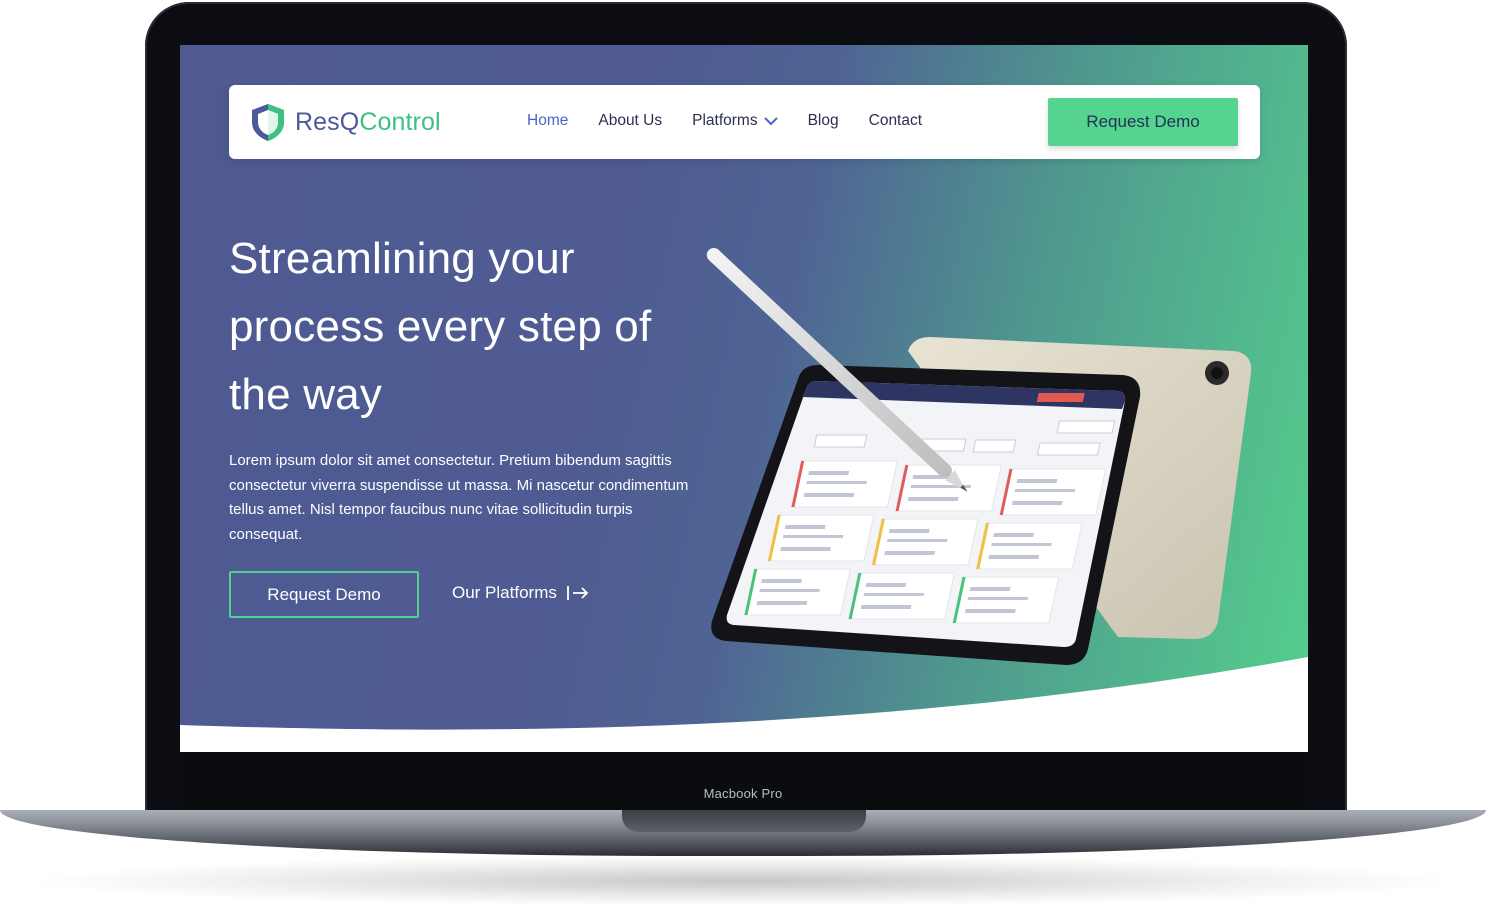  Describe the element at coordinates (504, 592) in the screenshot. I see `our-platforms-label: Our Platforms` at that location.